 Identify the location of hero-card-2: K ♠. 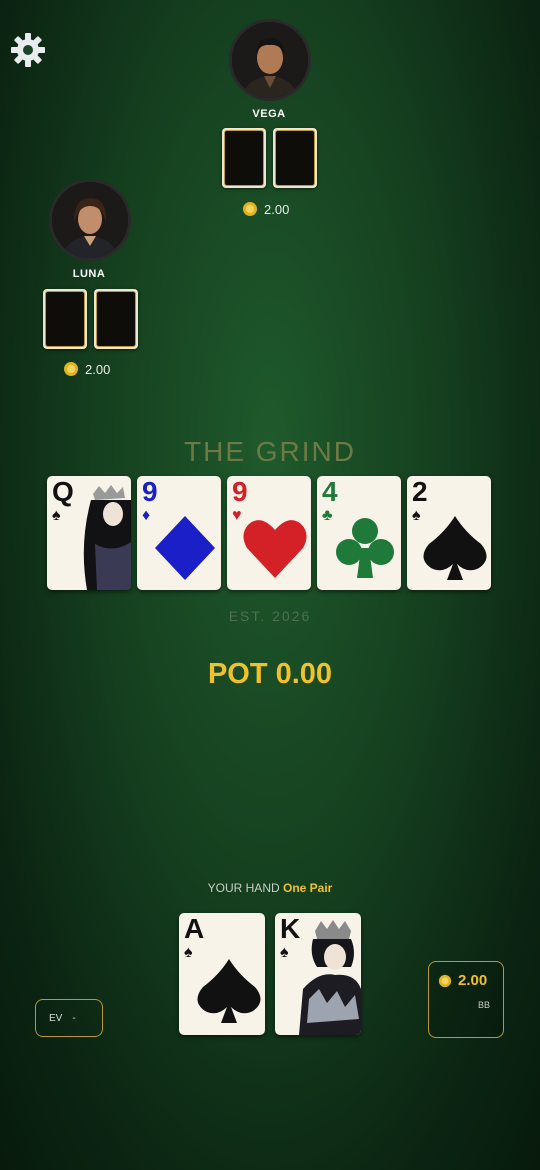
(318, 974).